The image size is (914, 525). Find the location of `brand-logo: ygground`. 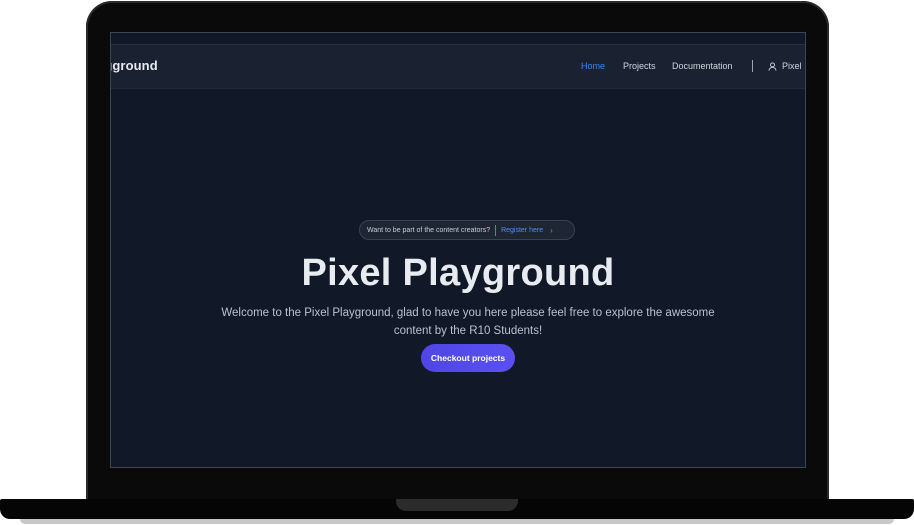

brand-logo: ygground is located at coordinates (134, 65).